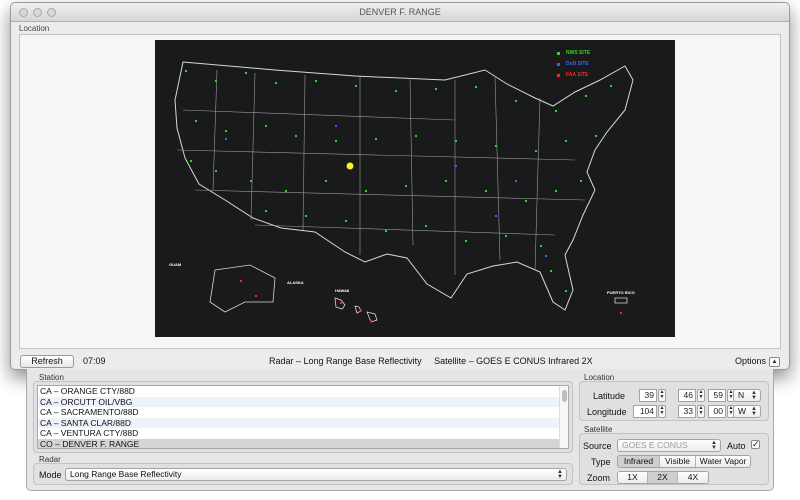  What do you see at coordinates (303, 423) in the screenshot?
I see `station-list-item: CA – SANTA CLAR/88D` at bounding box center [303, 423].